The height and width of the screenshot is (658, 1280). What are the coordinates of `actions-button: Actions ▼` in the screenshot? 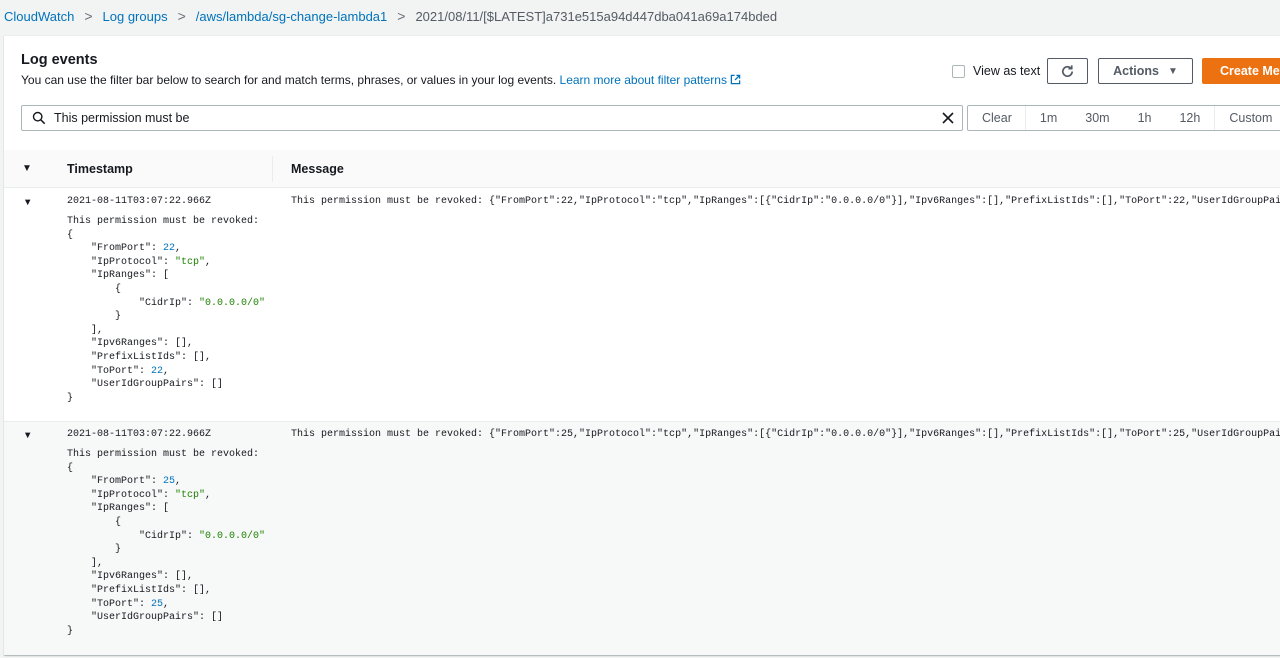 It's located at (1145, 71).